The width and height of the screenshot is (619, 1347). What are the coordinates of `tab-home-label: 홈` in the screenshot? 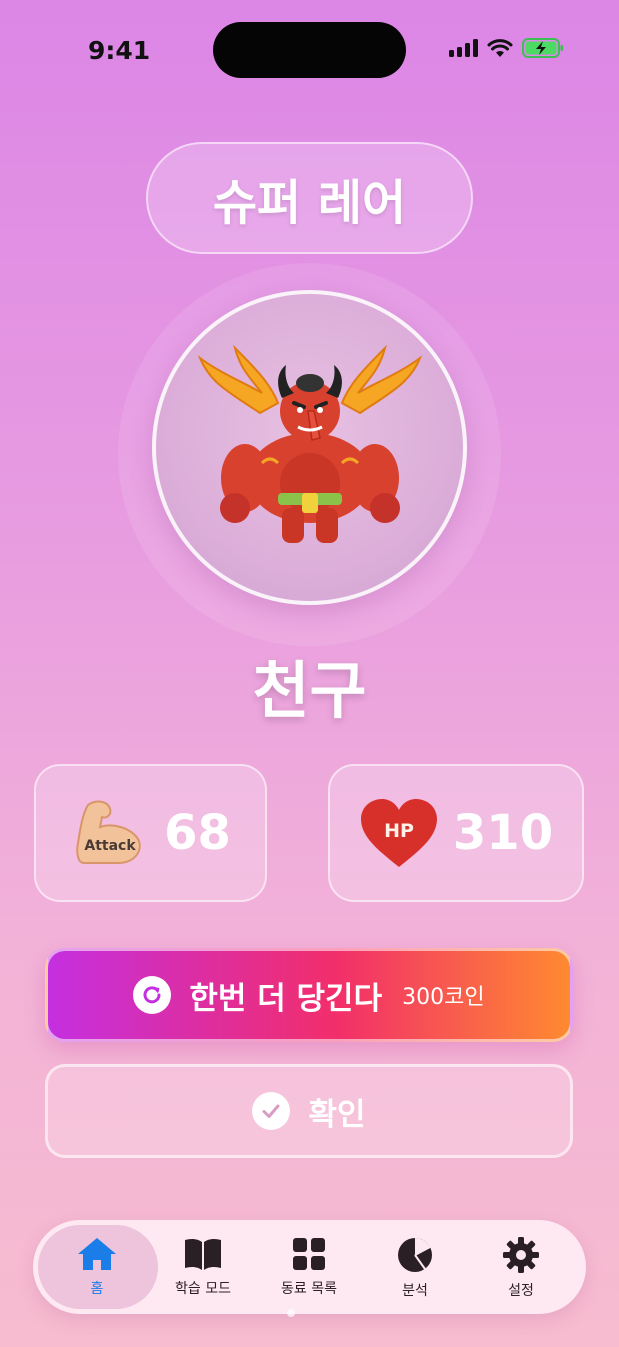 It's located at (97, 1289).